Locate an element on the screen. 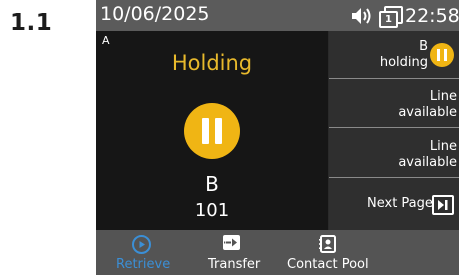 This screenshot has height=275, width=459. status-bar: 10/06/2025 1 22:58 is located at coordinates (277, 15).